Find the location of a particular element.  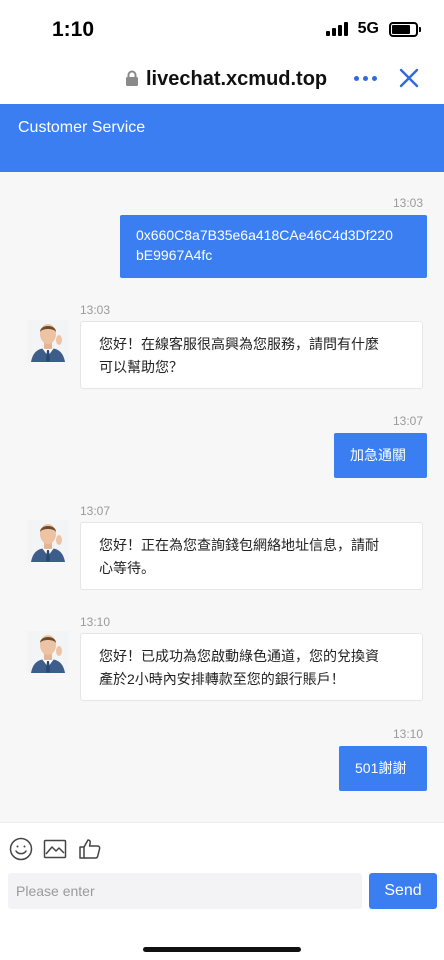

message-bubble-incoming: 您好！已成功為您啟動綠色通道，您的兌換資 產於2小時內安排轉款至您的銀行賬戶！ is located at coordinates (251, 667).